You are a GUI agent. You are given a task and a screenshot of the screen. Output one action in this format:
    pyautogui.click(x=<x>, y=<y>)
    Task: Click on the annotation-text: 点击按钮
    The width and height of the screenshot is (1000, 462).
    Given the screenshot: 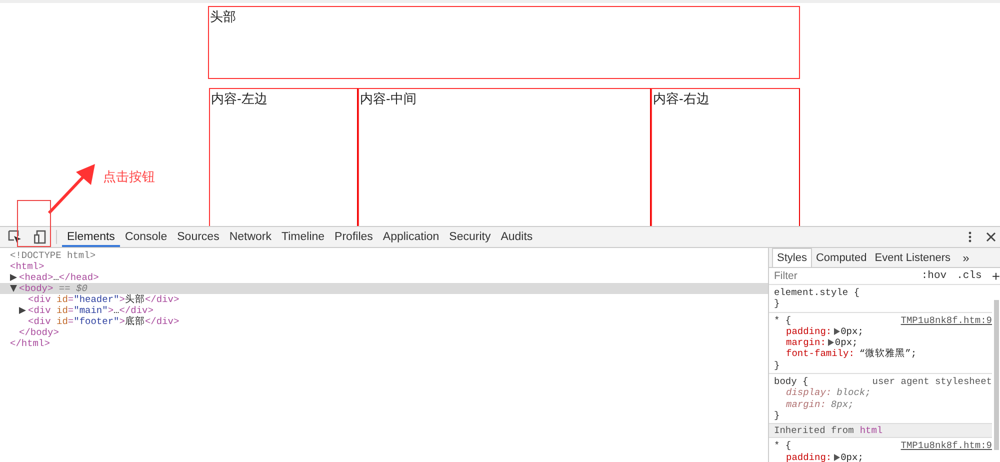 What is the action you would take?
    pyautogui.click(x=129, y=177)
    